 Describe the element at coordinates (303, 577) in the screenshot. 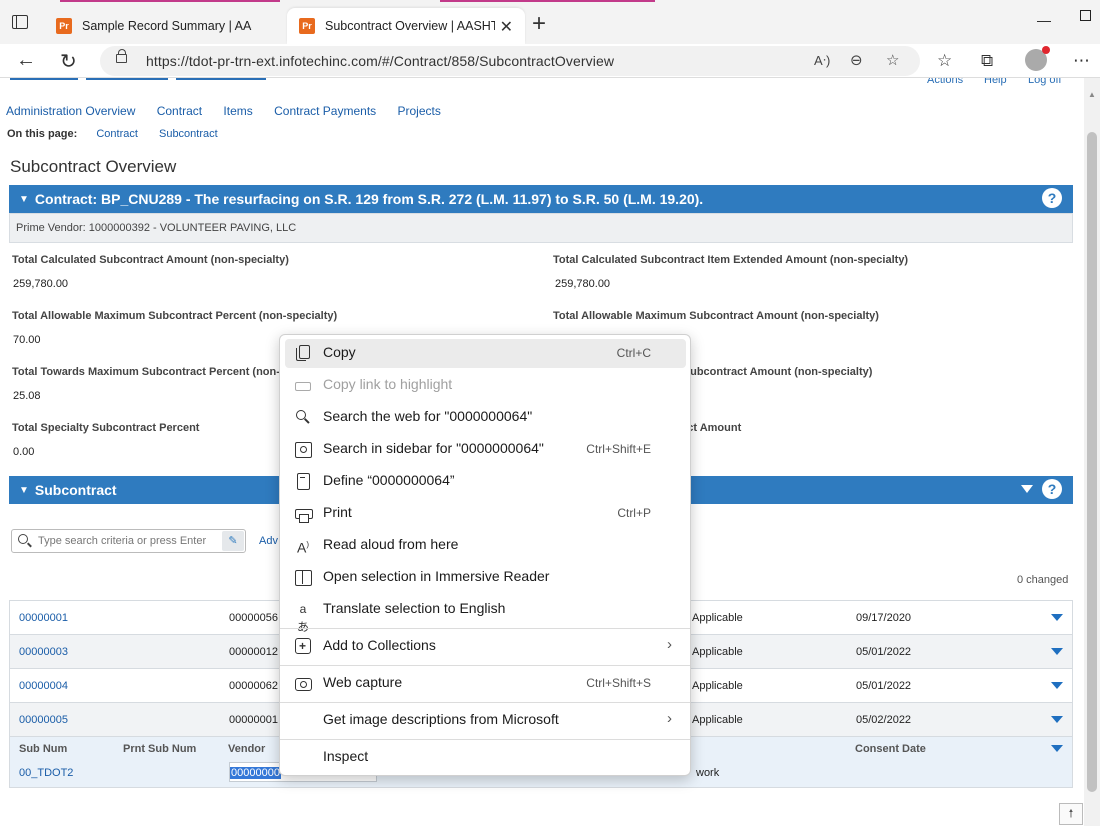

I see `immersive-reader-icon` at that location.